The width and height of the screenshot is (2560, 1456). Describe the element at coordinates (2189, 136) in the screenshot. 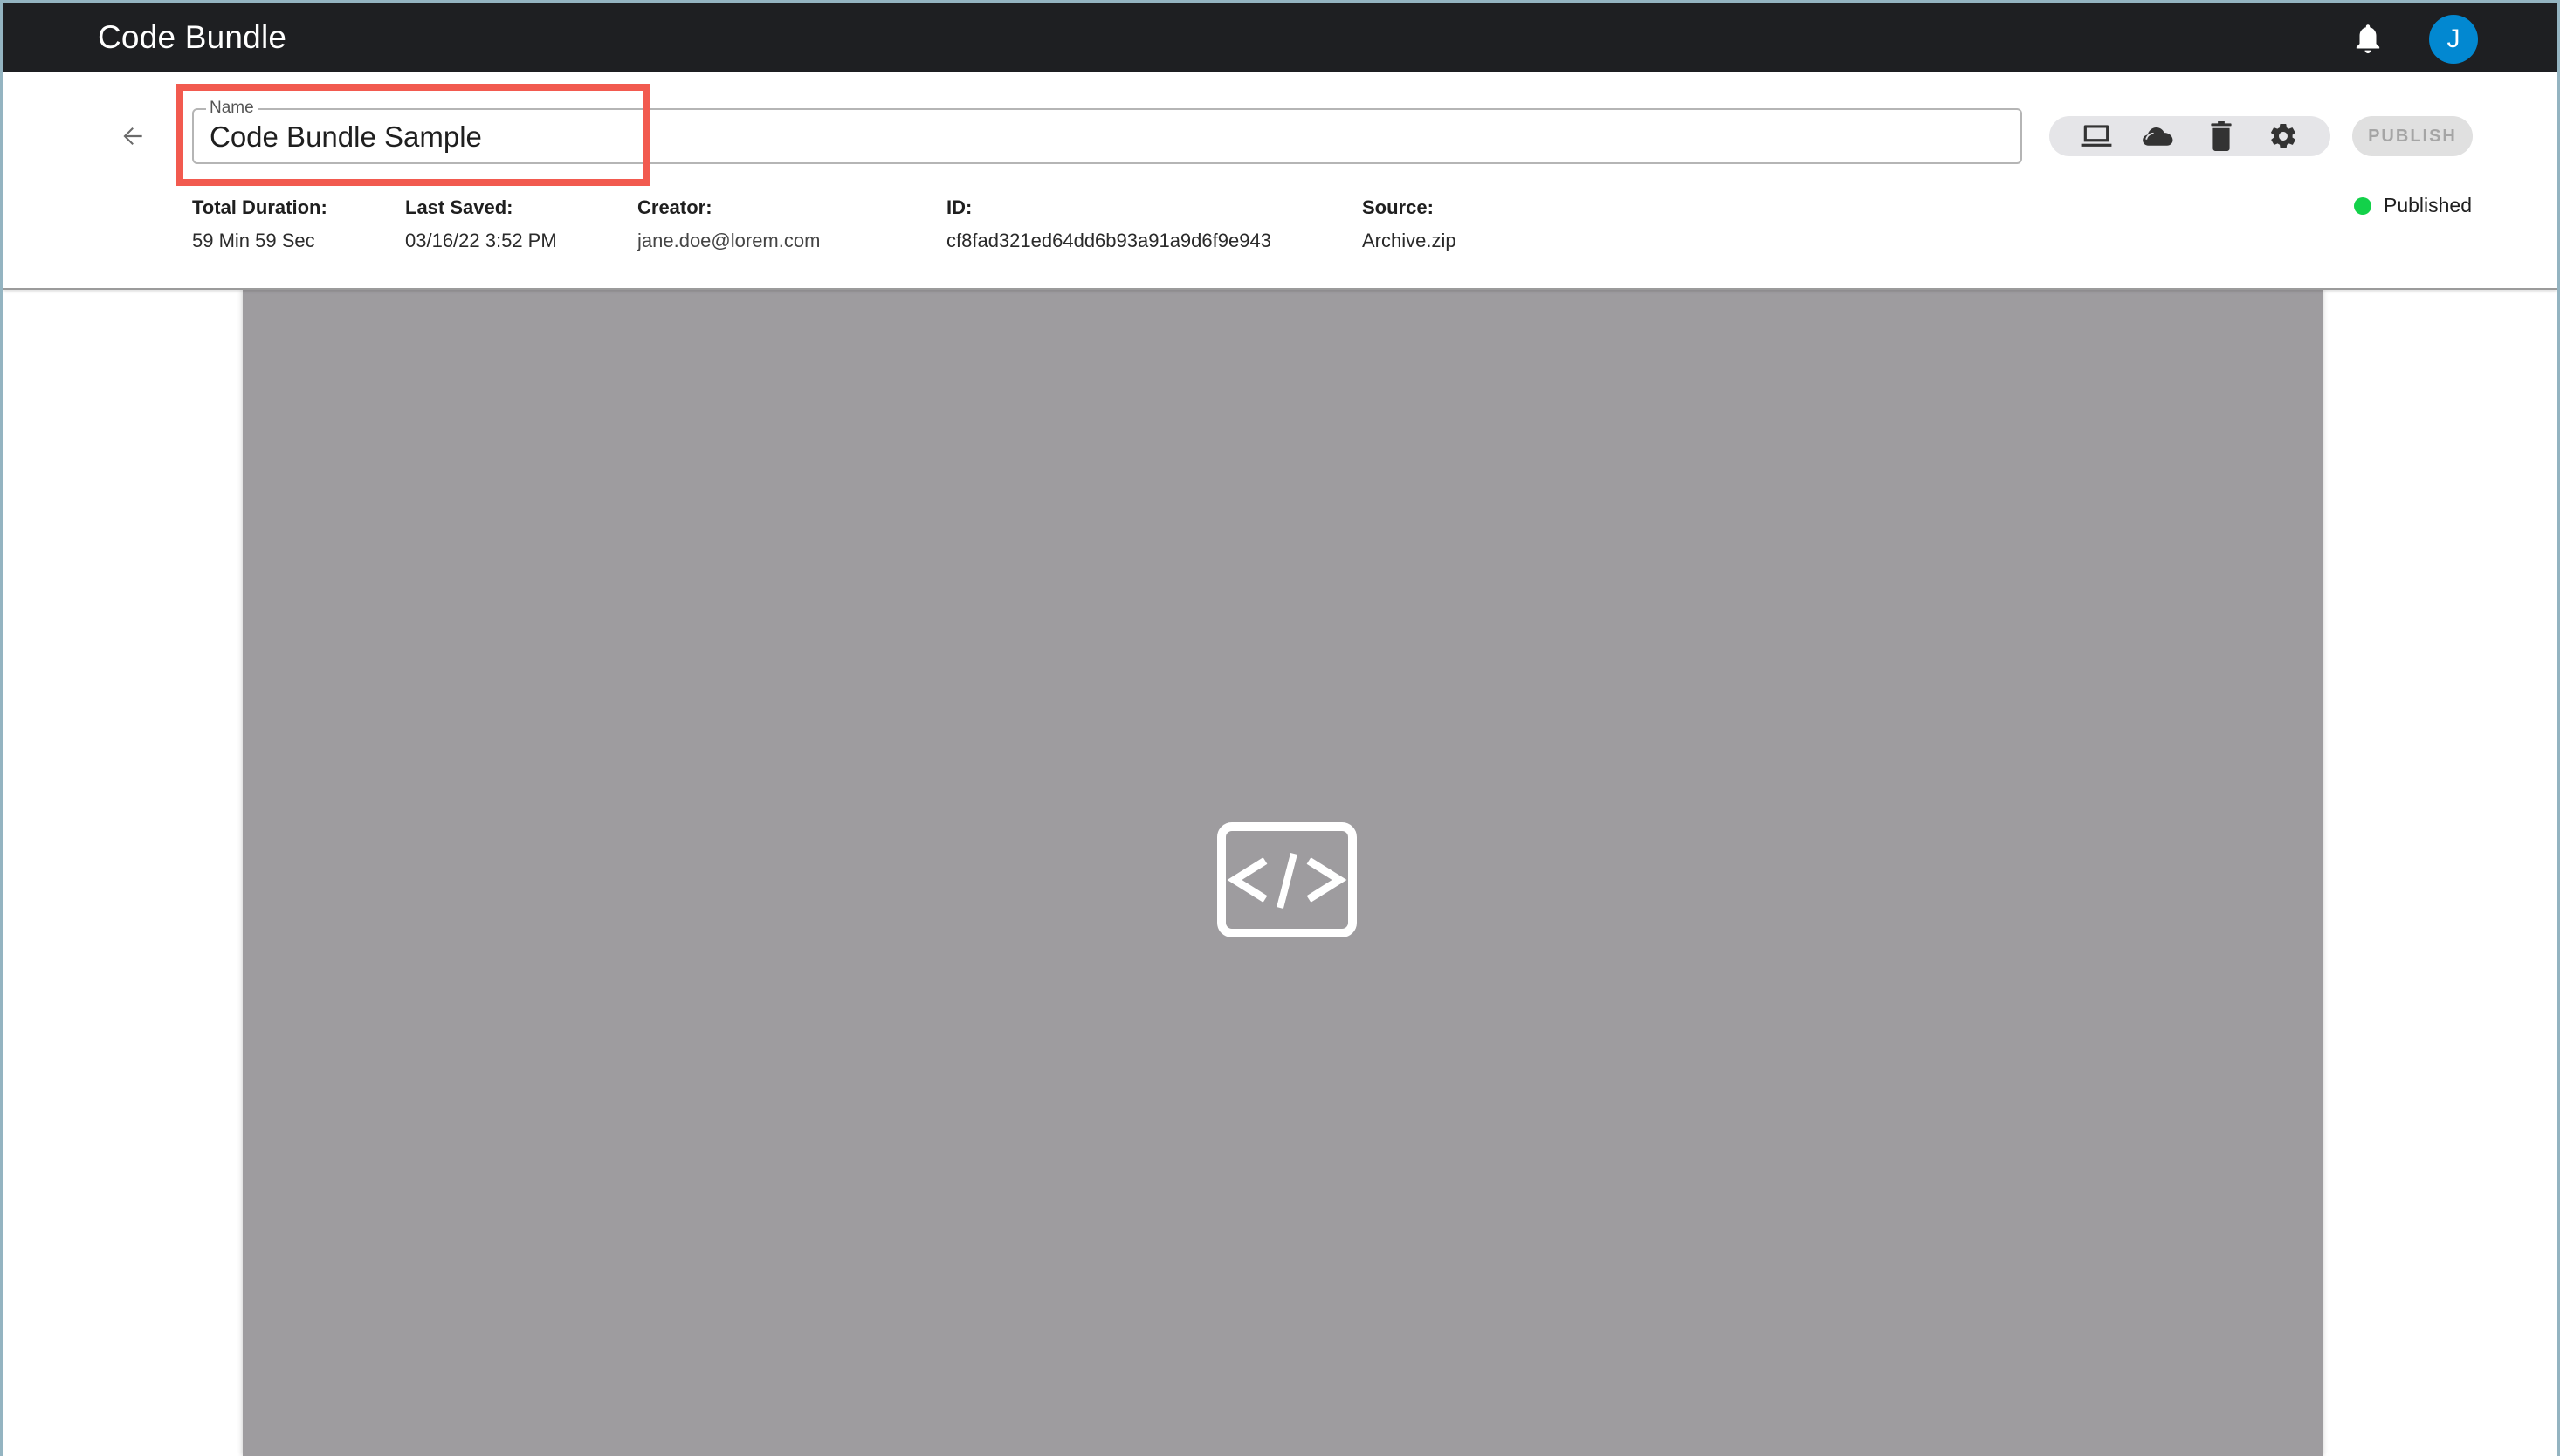

I see `action-toolbar` at that location.